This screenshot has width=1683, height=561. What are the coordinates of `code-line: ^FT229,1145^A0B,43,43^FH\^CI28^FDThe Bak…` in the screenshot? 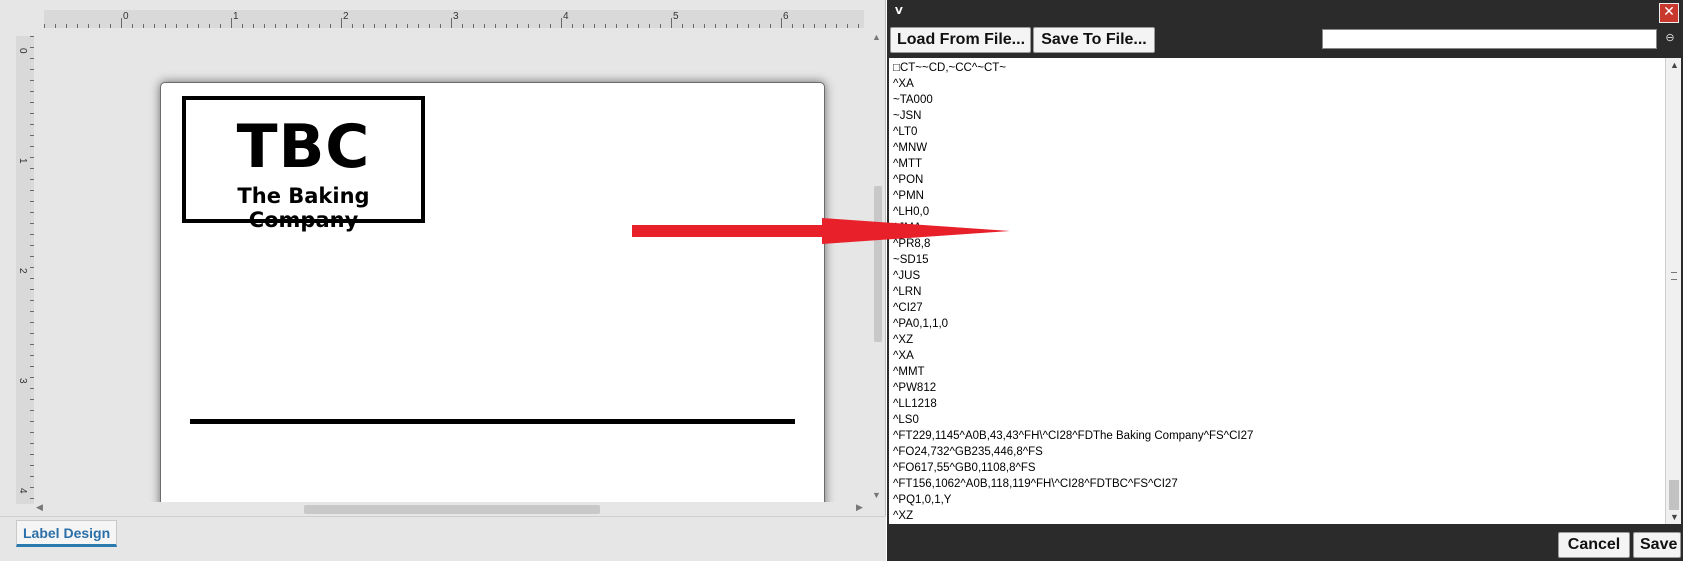 It's located at (1277, 436).